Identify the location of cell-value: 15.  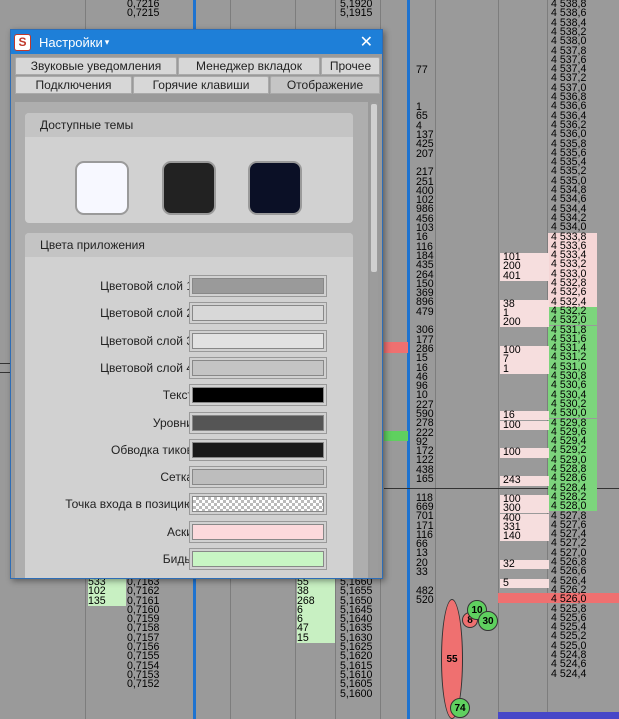
(303, 637).